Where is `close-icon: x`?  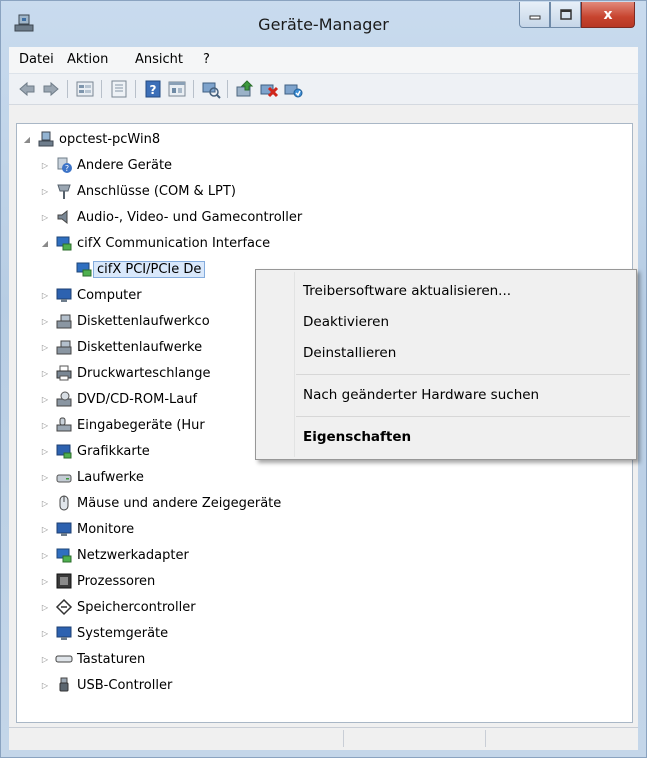 close-icon: x is located at coordinates (608, 14).